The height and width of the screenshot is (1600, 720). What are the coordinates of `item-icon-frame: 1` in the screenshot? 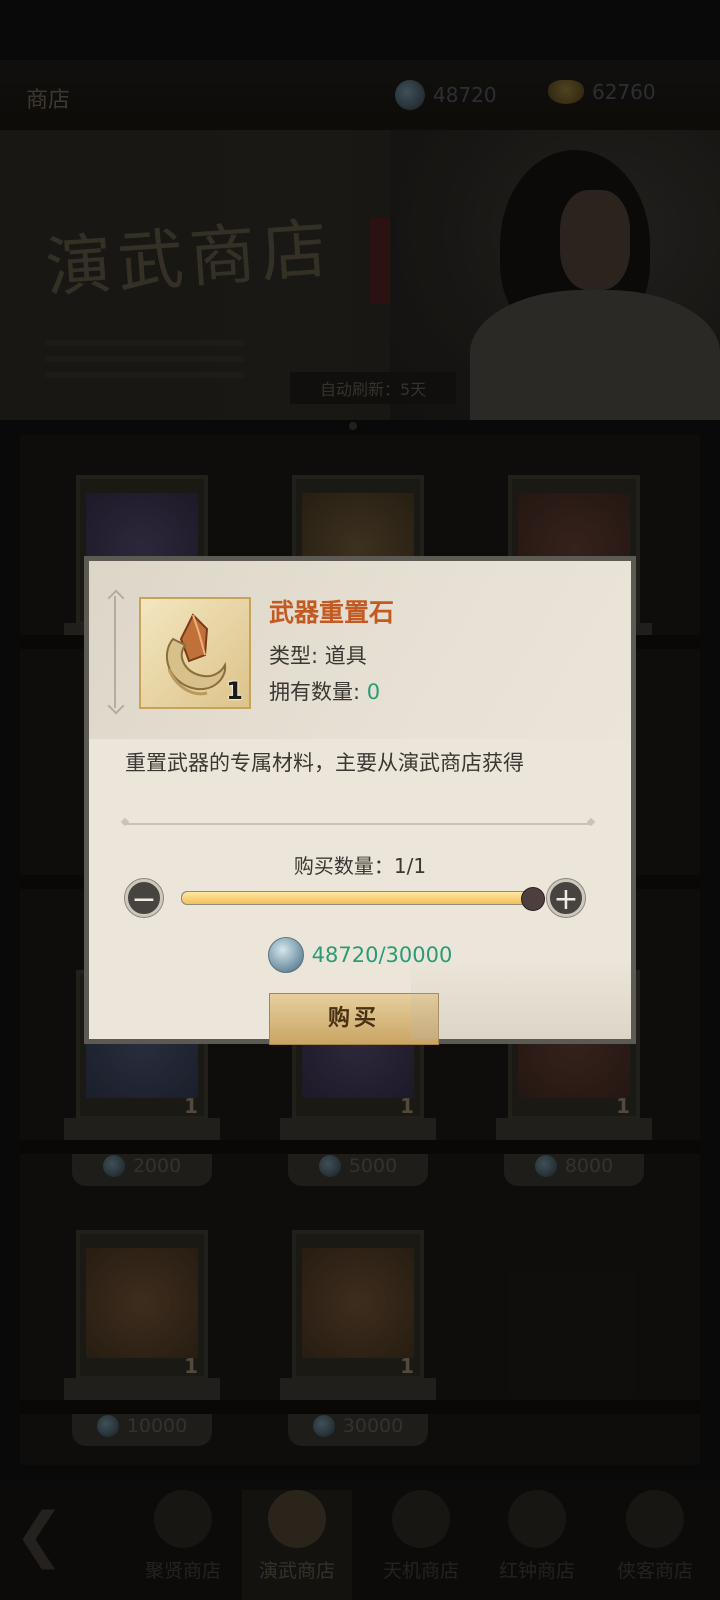 It's located at (195, 653).